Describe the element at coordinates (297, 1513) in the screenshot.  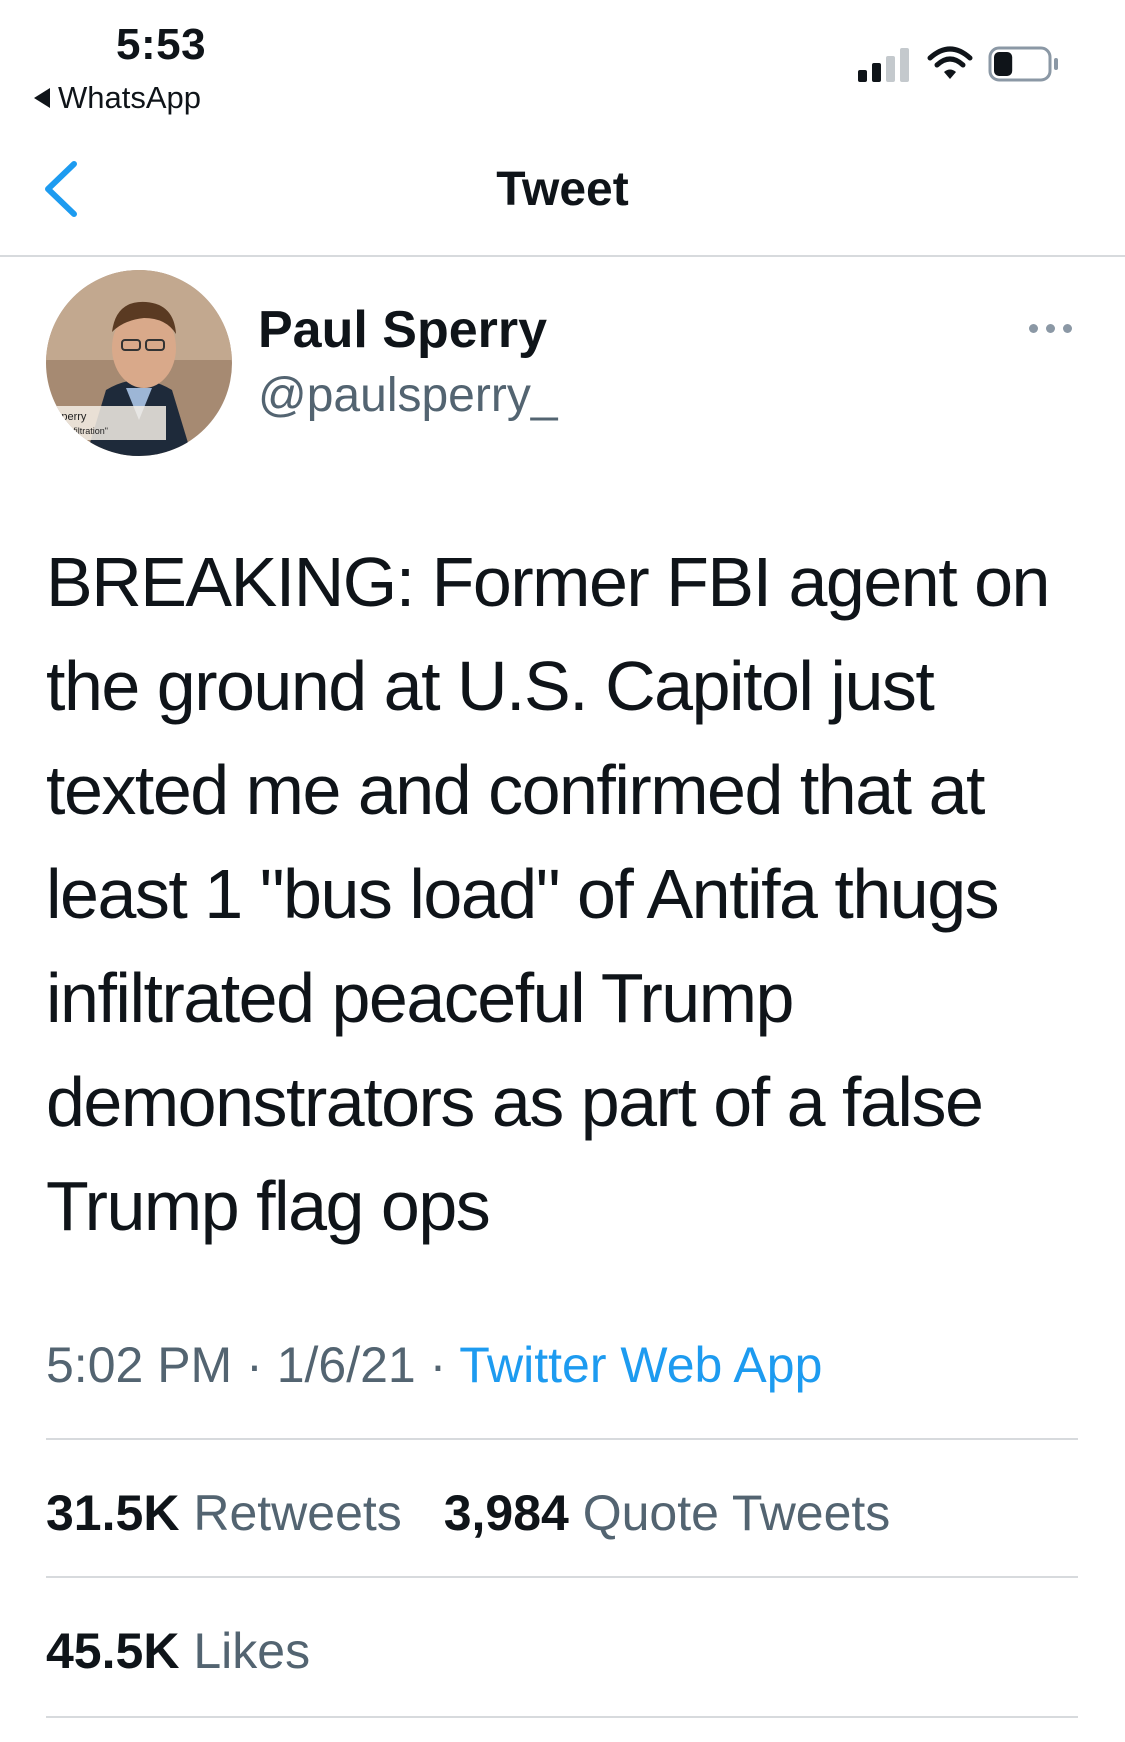
I see `retweets-label: Retweets` at that location.